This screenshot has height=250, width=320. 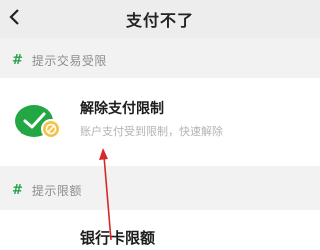 I want to click on item-title: 解除支付限制, so click(x=122, y=109).